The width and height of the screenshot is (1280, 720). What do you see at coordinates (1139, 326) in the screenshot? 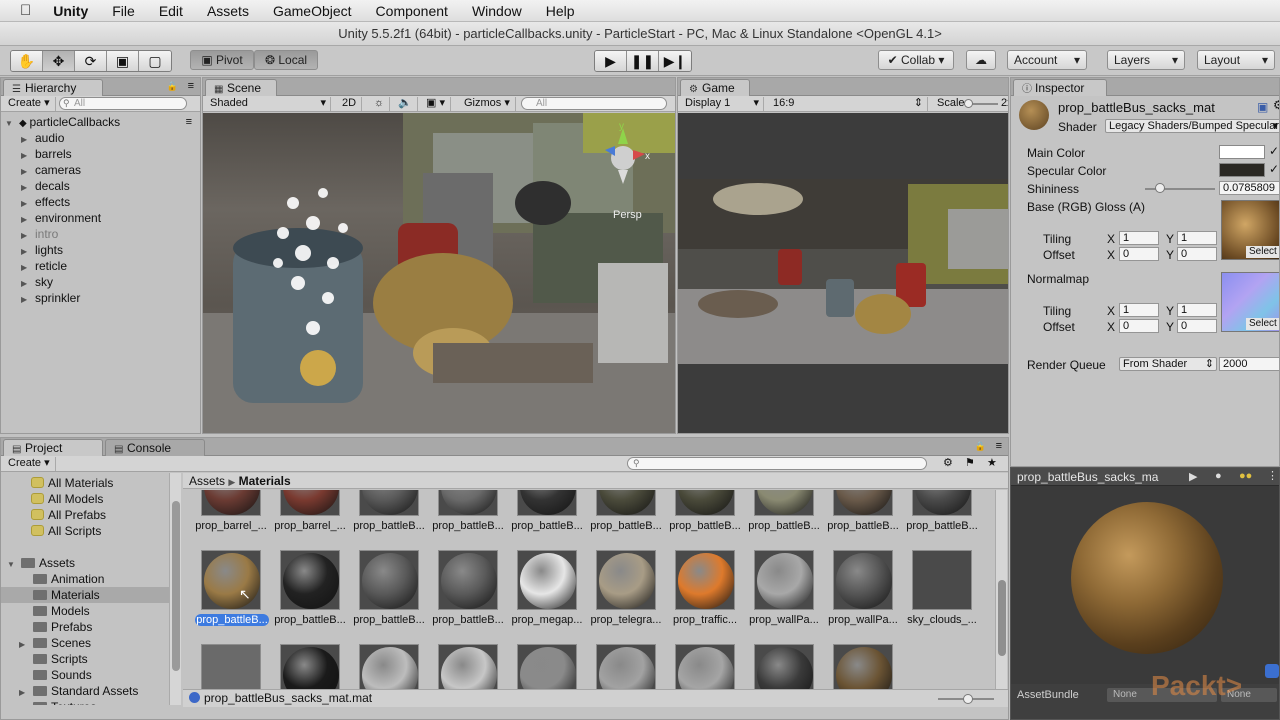
I see `normal-offset-x-input: 0` at bounding box center [1139, 326].